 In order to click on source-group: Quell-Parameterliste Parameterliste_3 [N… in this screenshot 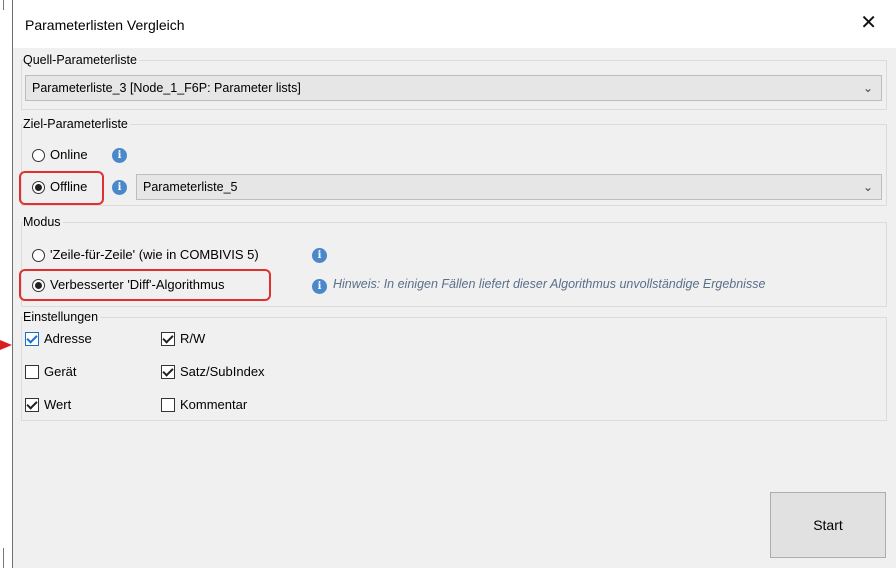, I will do `click(454, 81)`.